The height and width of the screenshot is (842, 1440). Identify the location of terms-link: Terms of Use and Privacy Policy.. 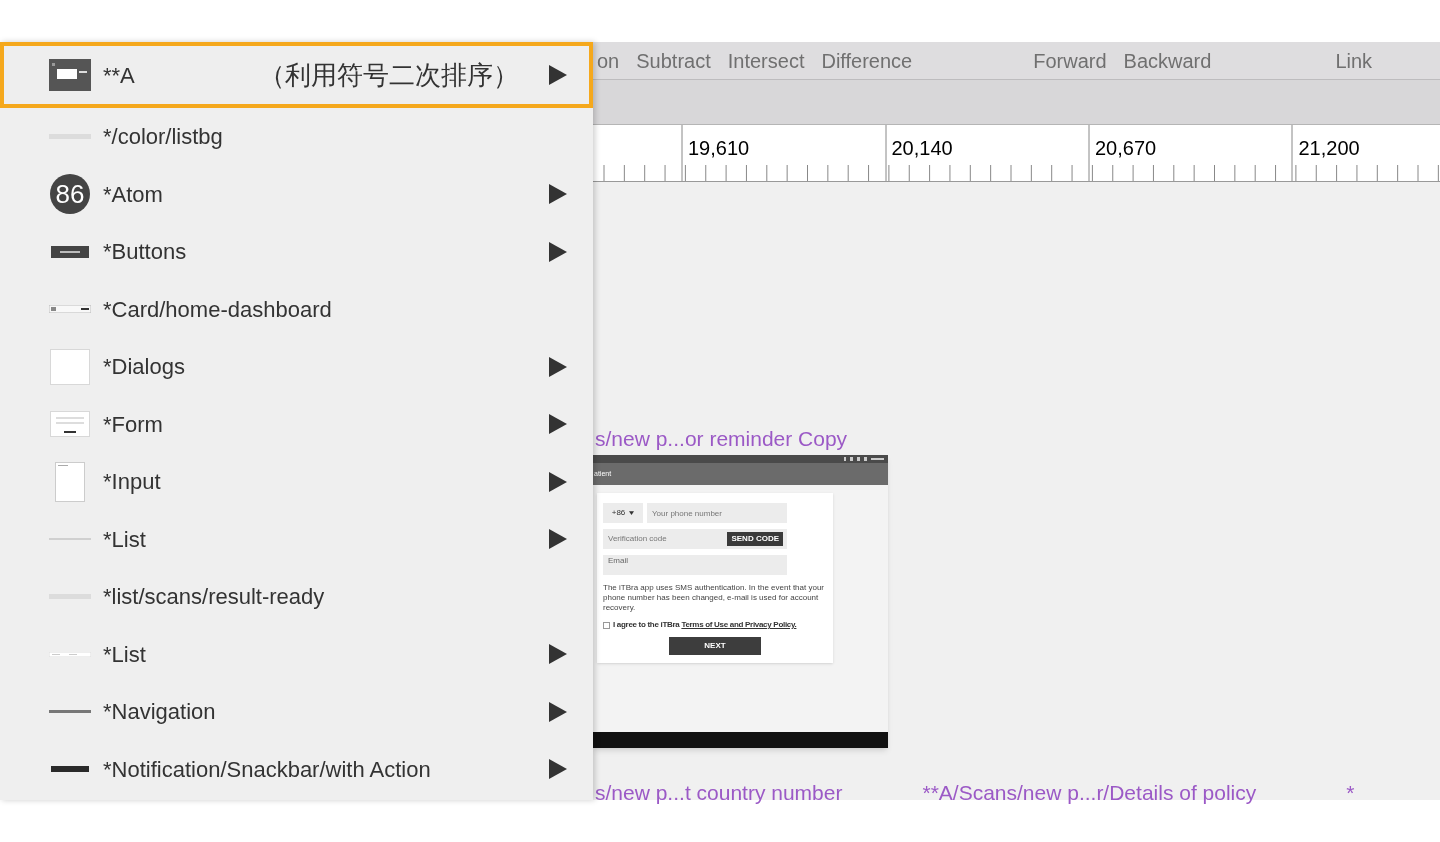
(739, 624).